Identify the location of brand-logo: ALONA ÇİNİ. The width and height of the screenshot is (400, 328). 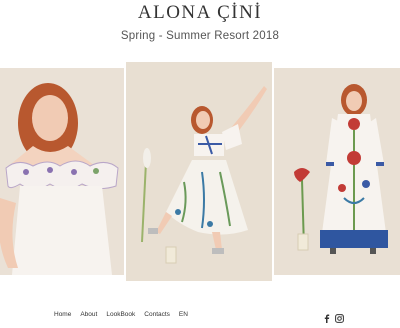
(200, 13).